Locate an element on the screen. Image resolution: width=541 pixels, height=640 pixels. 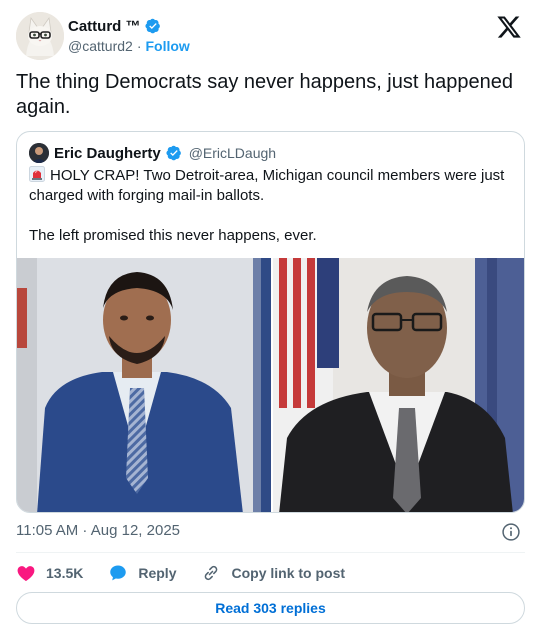
action-bar: 13.5K Reply Copy link to post is located at coordinates (180, 573).